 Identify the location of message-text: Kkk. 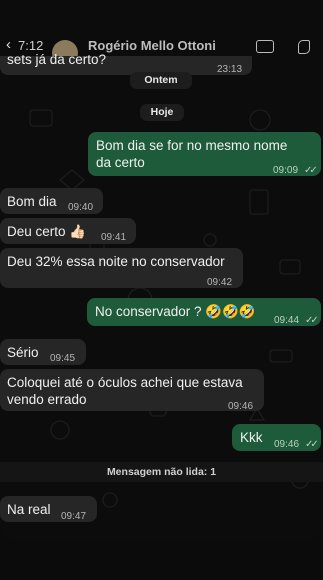
(251, 437).